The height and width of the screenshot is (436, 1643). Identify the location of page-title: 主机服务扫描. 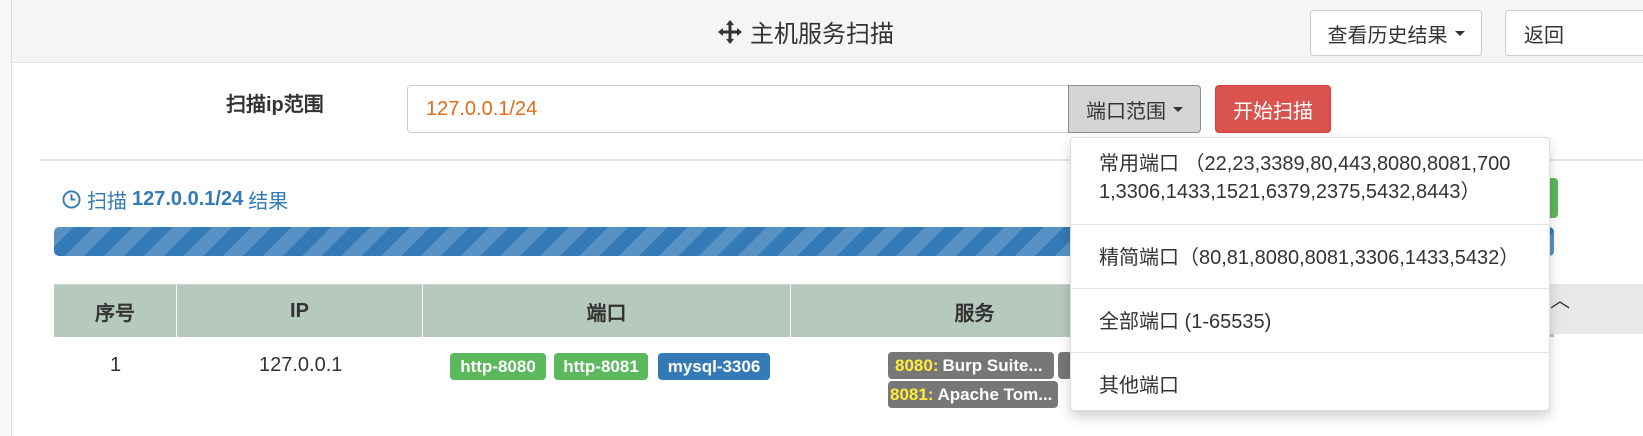
(806, 31).